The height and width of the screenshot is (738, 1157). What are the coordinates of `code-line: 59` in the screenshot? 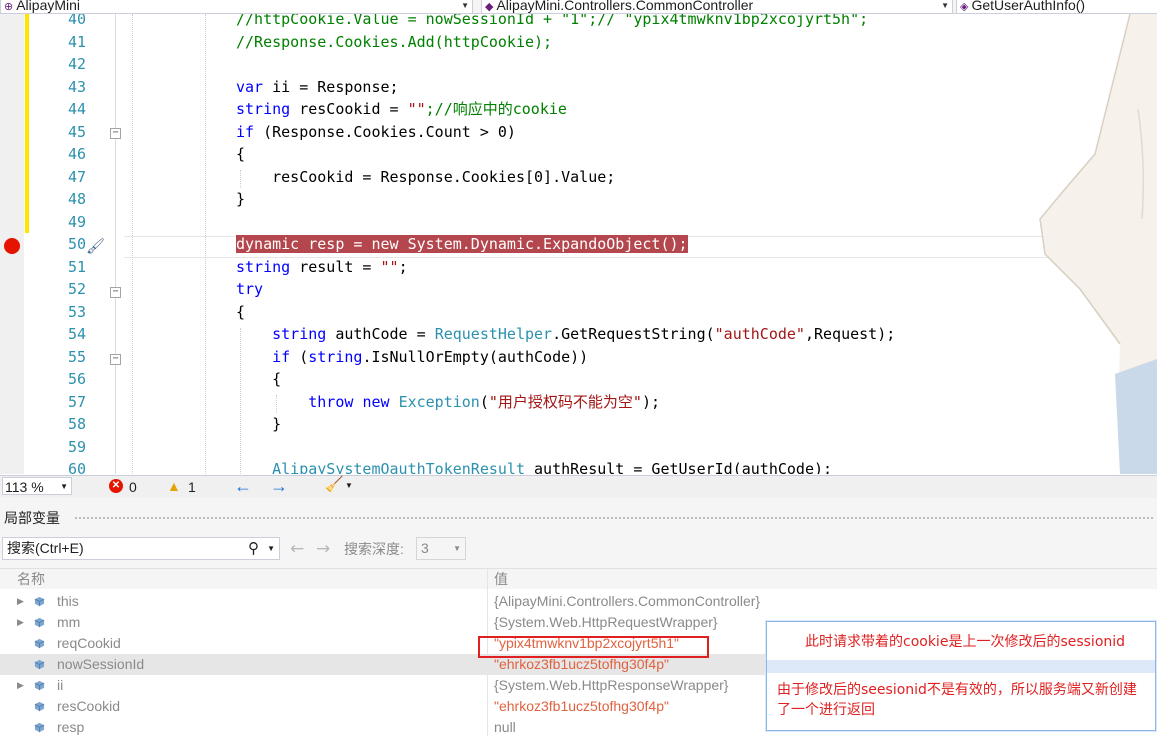 It's located at (578, 447).